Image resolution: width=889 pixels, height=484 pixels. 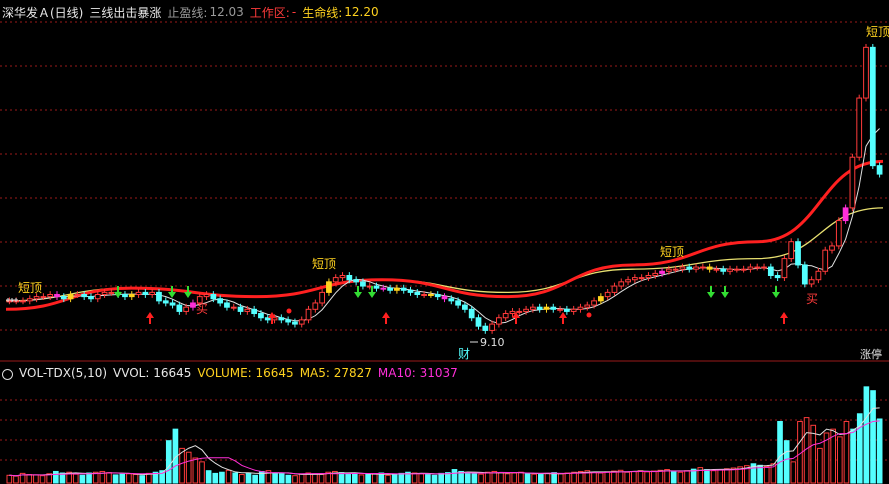 What do you see at coordinates (464, 354) in the screenshot?
I see `cai-label: 财` at bounding box center [464, 354].